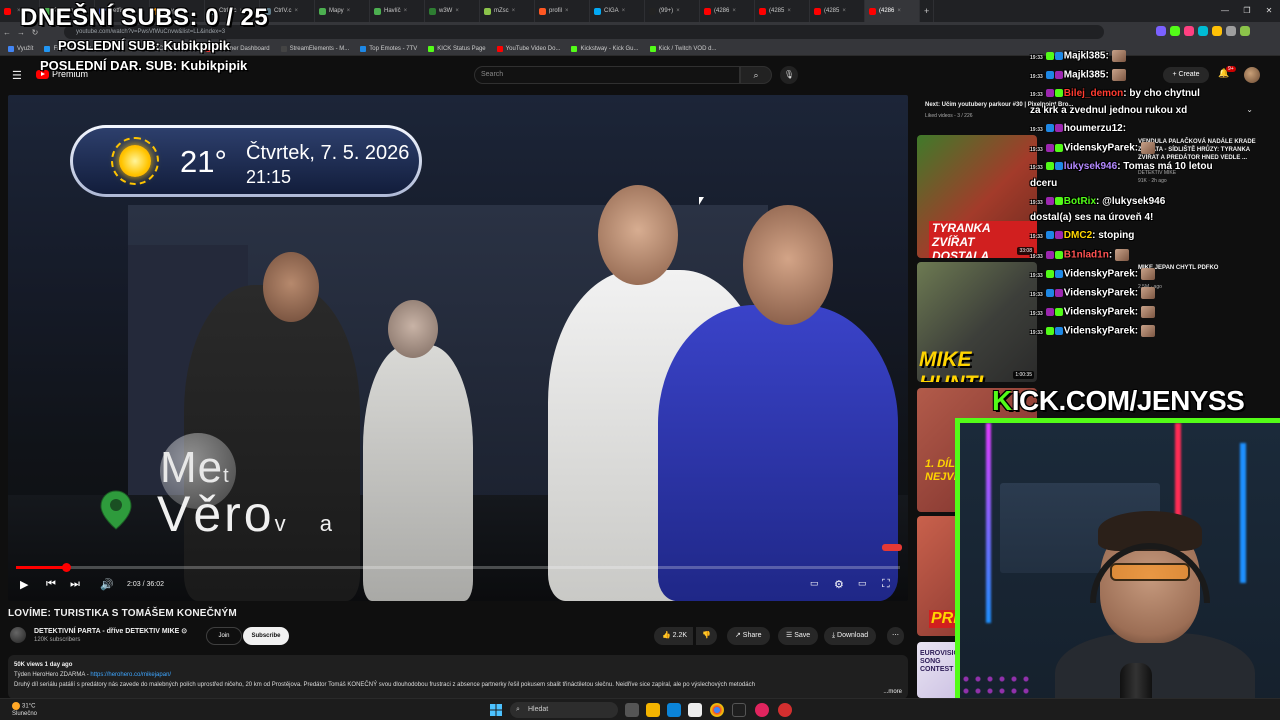  Describe the element at coordinates (862, 583) in the screenshot. I see `theater-mode-icon: ▭` at that location.